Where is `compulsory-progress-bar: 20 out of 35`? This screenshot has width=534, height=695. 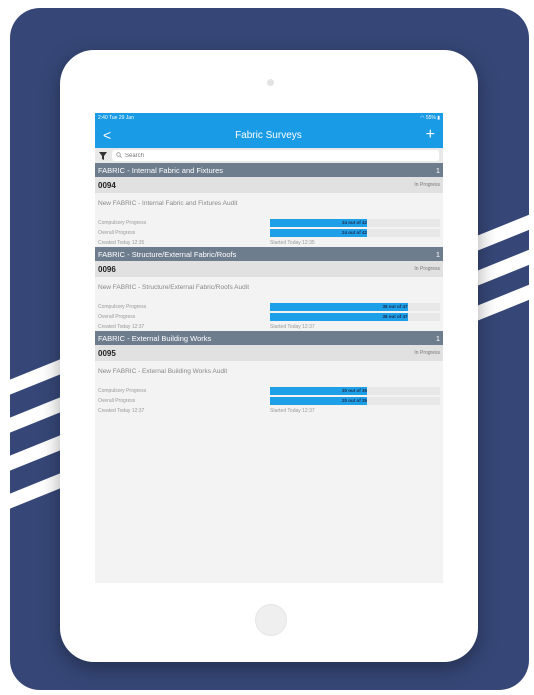
compulsory-progress-bar: 20 out of 35 is located at coordinates (355, 391).